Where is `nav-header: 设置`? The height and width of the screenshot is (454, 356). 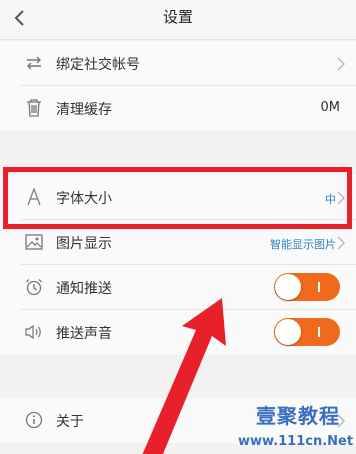
nav-header: 设置 is located at coordinates (178, 20).